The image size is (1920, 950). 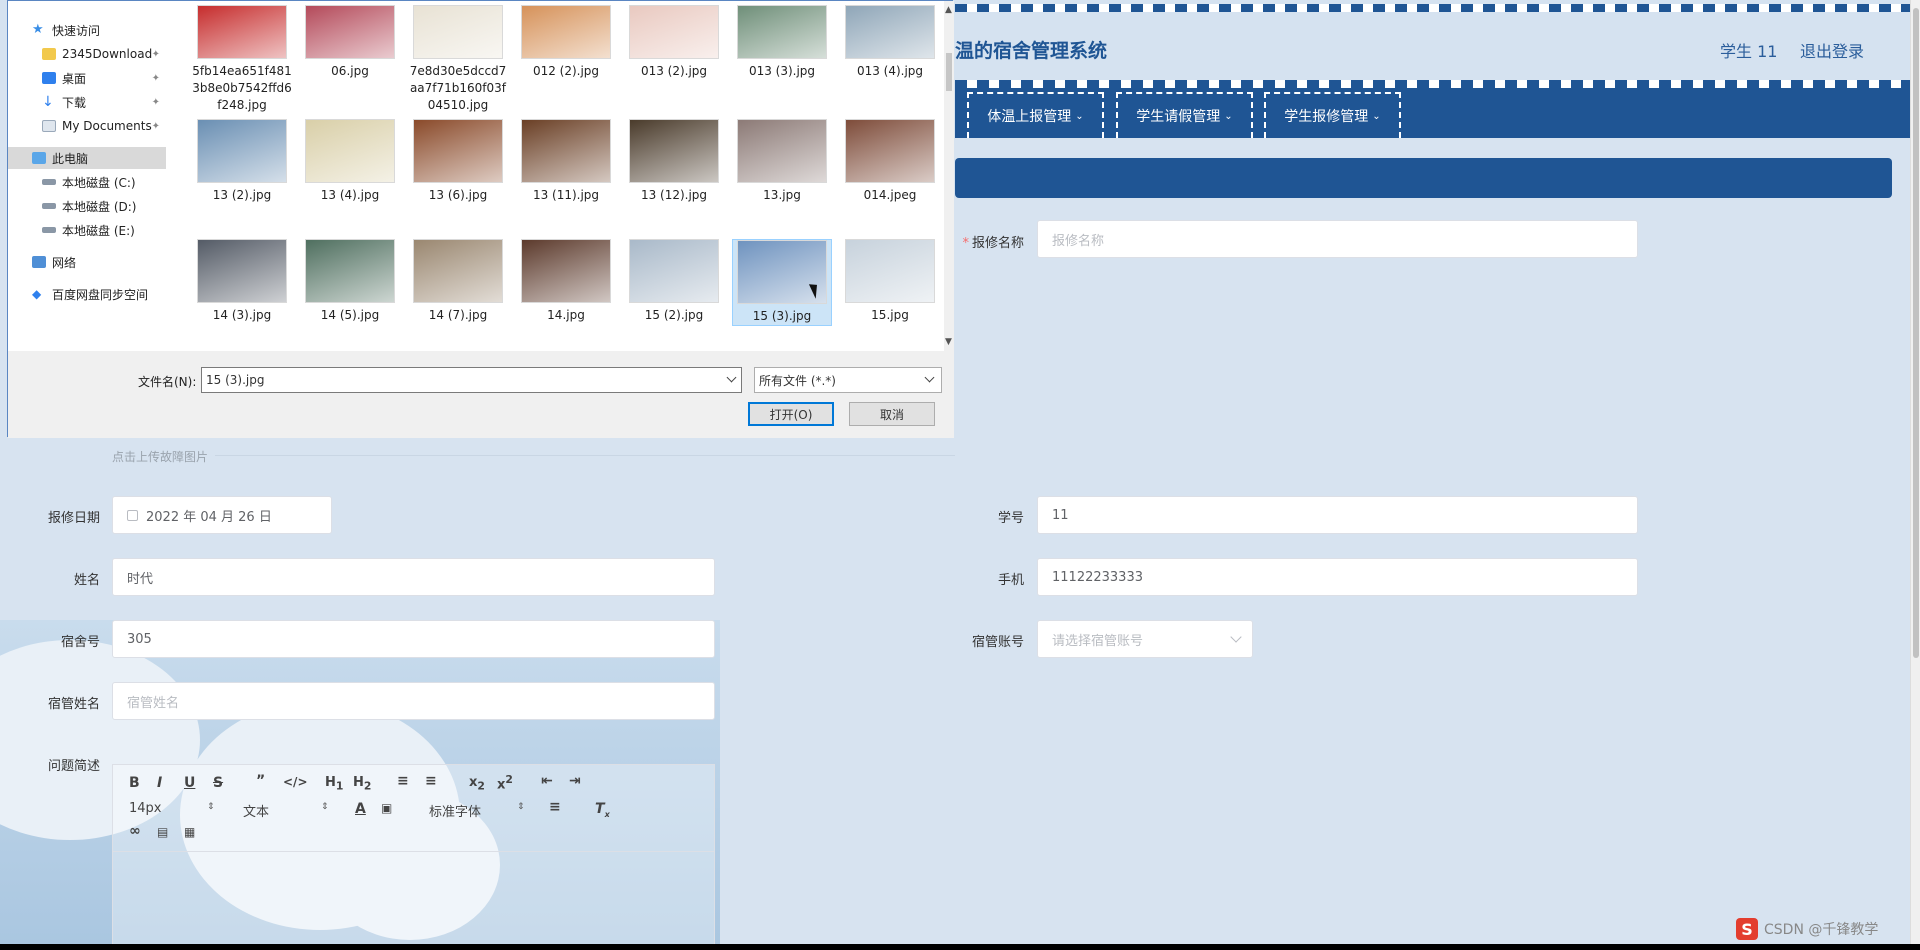 What do you see at coordinates (87, 158) in the screenshot?
I see `tree-this-pc: 此电脑` at bounding box center [87, 158].